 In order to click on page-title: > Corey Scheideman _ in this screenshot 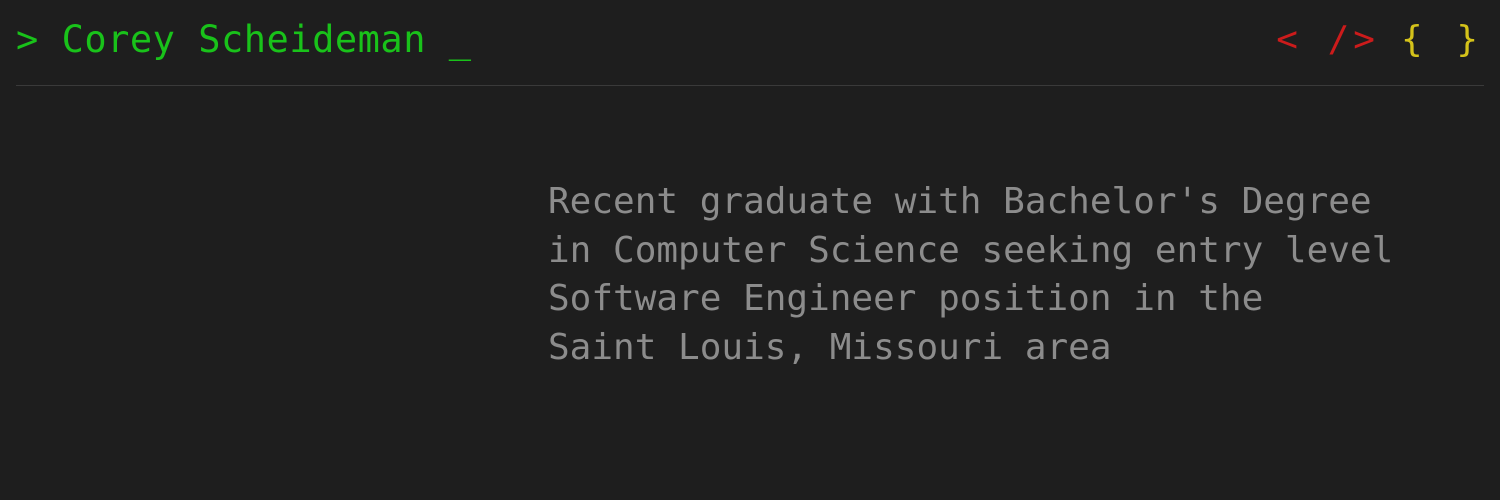, I will do `click(244, 40)`.